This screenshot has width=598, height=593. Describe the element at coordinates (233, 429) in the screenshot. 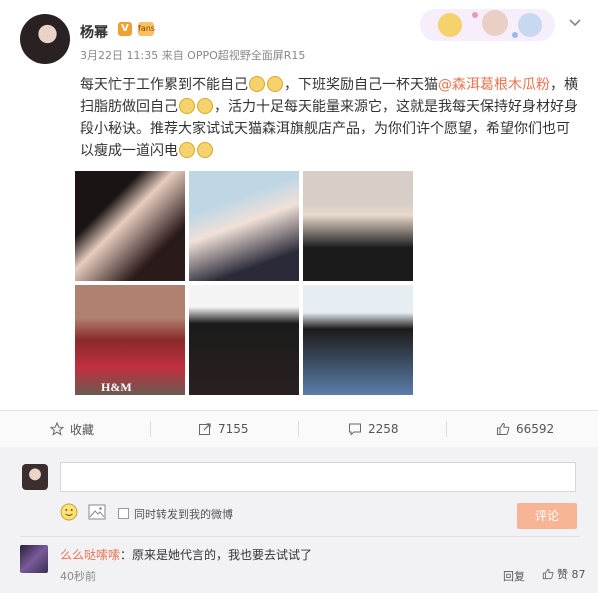

I see `repost-count: 7155` at that location.